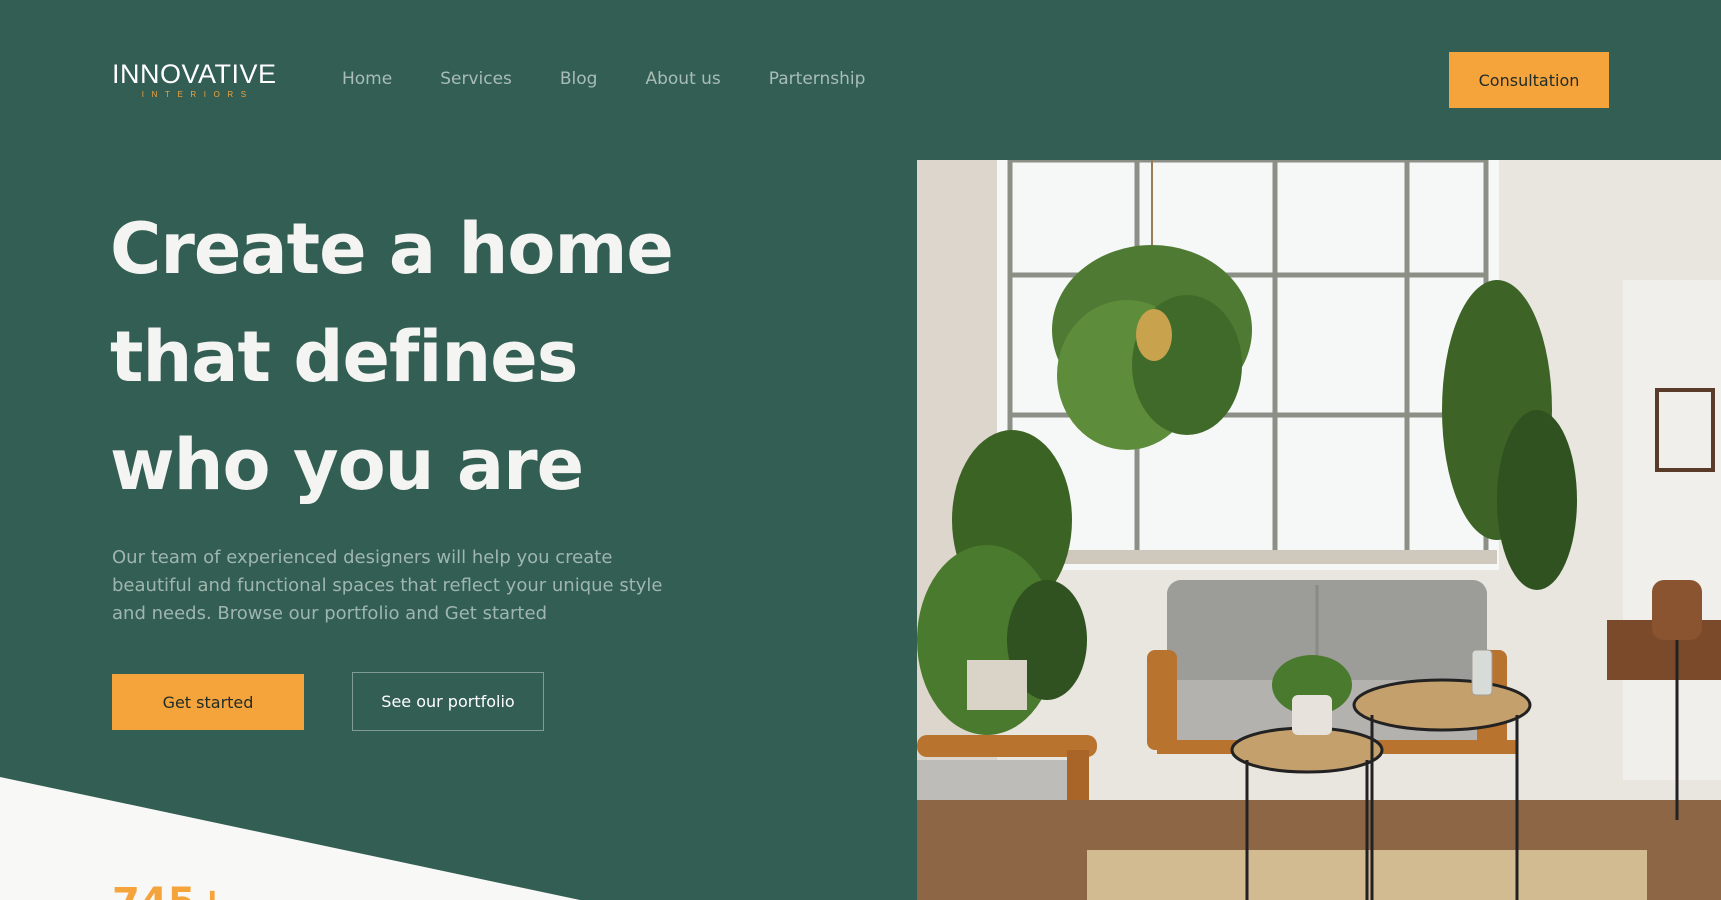 This screenshot has height=900, width=1721. I want to click on consultation-button: Consultation, so click(1529, 80).